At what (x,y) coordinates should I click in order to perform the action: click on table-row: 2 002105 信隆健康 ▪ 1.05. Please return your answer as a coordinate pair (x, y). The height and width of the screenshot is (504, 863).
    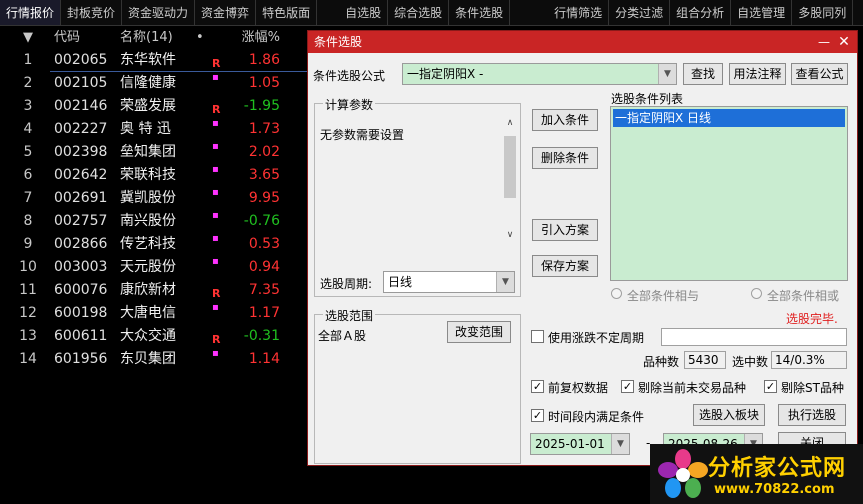
    Looking at the image, I should click on (150, 83).